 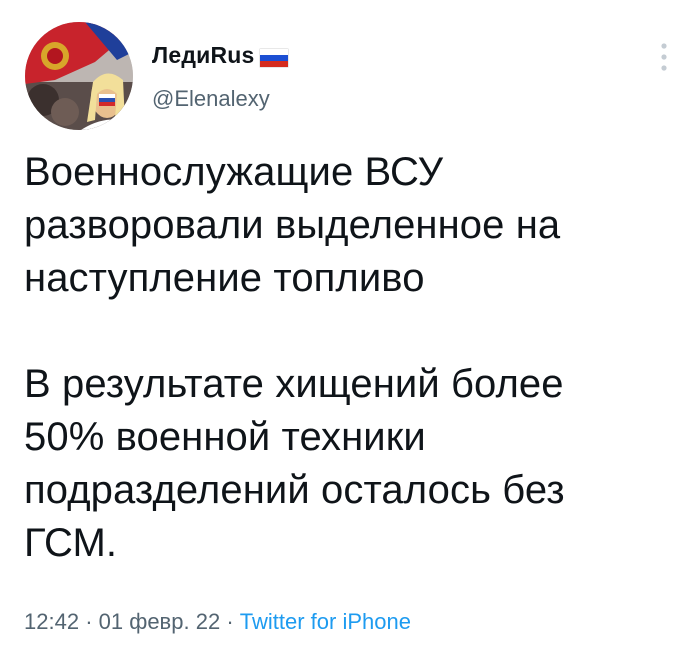 I want to click on tweet-meta: 12:42 · 01 февр. 22 · Twitter for iPhone, so click(x=217, y=622).